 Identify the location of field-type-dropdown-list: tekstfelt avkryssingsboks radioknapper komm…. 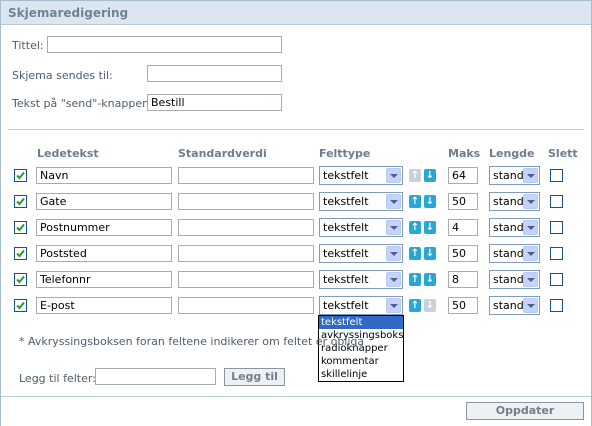
(361, 348).